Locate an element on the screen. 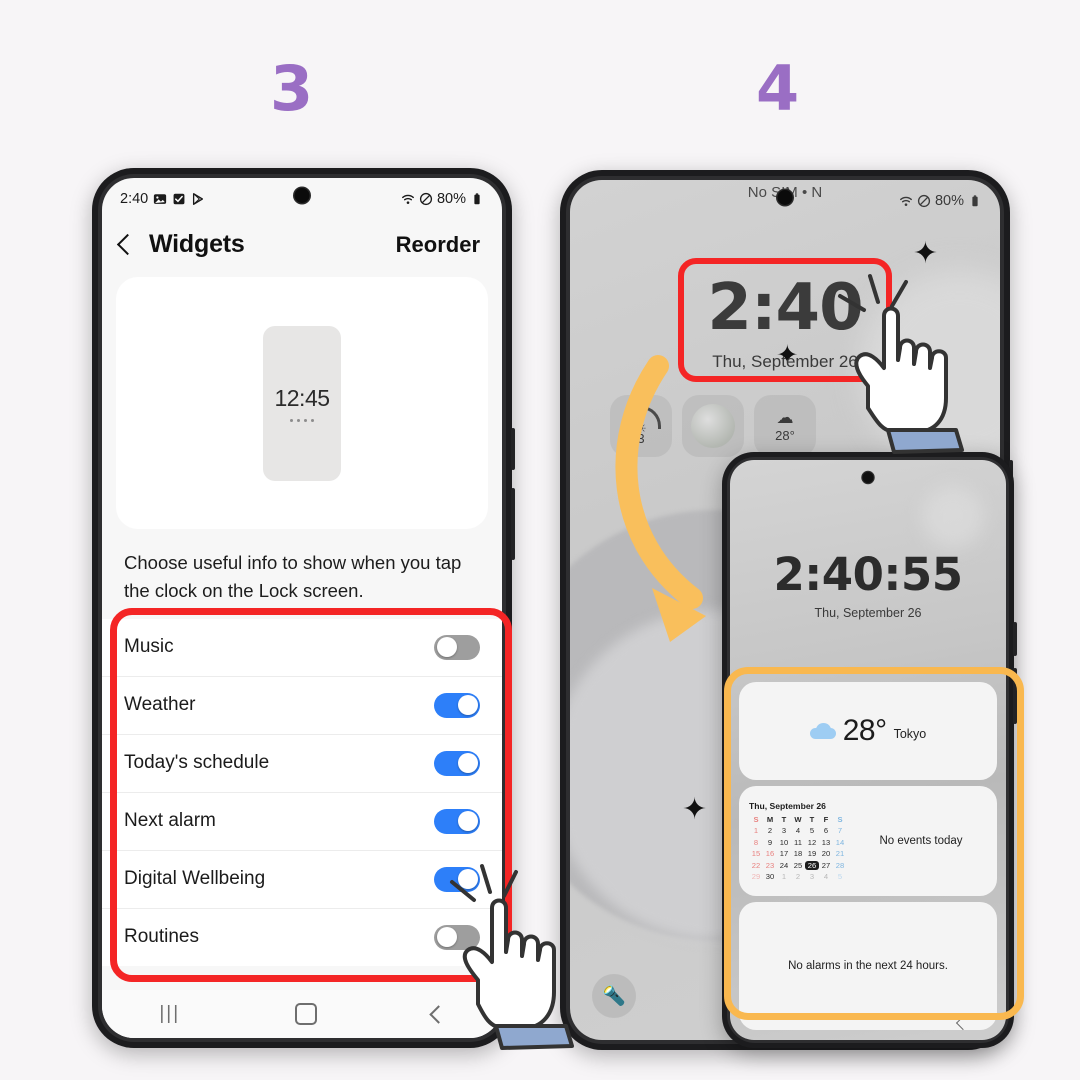 The width and height of the screenshot is (1080, 1080). image-icon is located at coordinates (160, 199).